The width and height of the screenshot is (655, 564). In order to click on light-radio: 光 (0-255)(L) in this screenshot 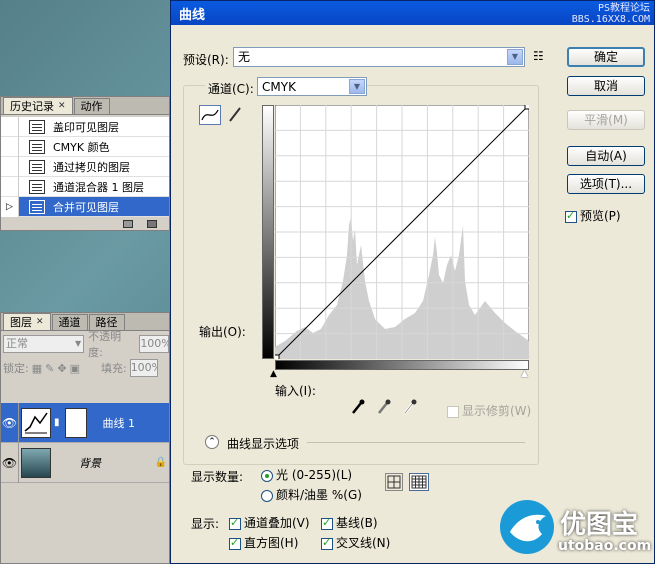, I will do `click(306, 474)`.